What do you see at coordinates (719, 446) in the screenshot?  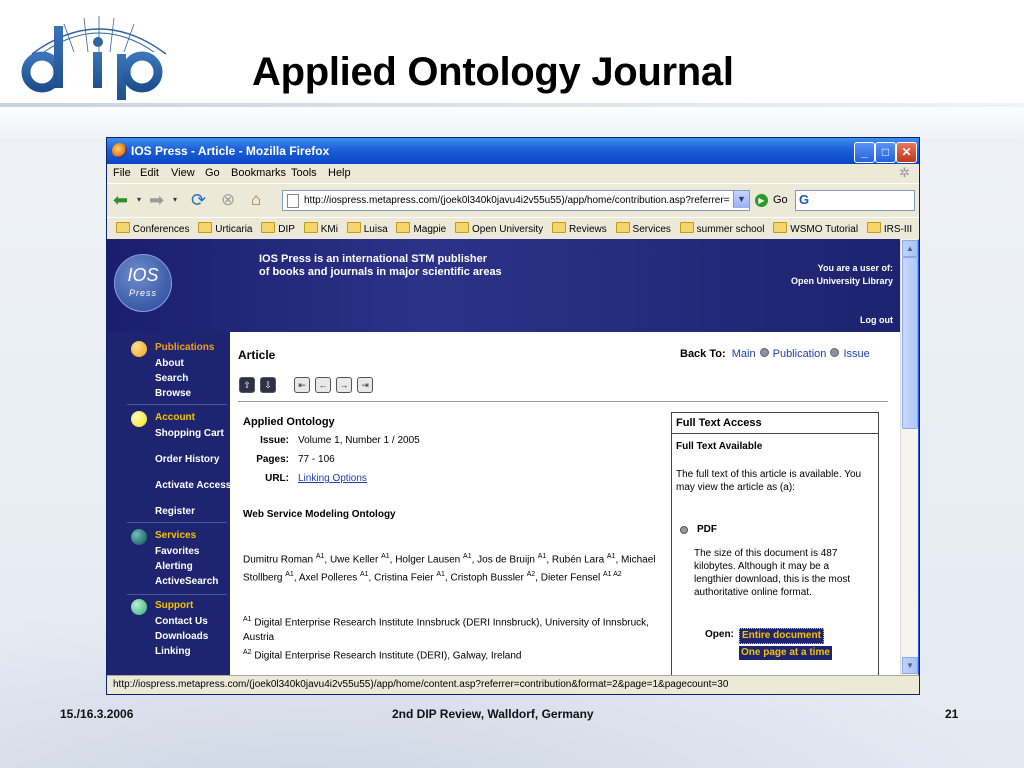 I see `full-text-available: Full Text Available` at bounding box center [719, 446].